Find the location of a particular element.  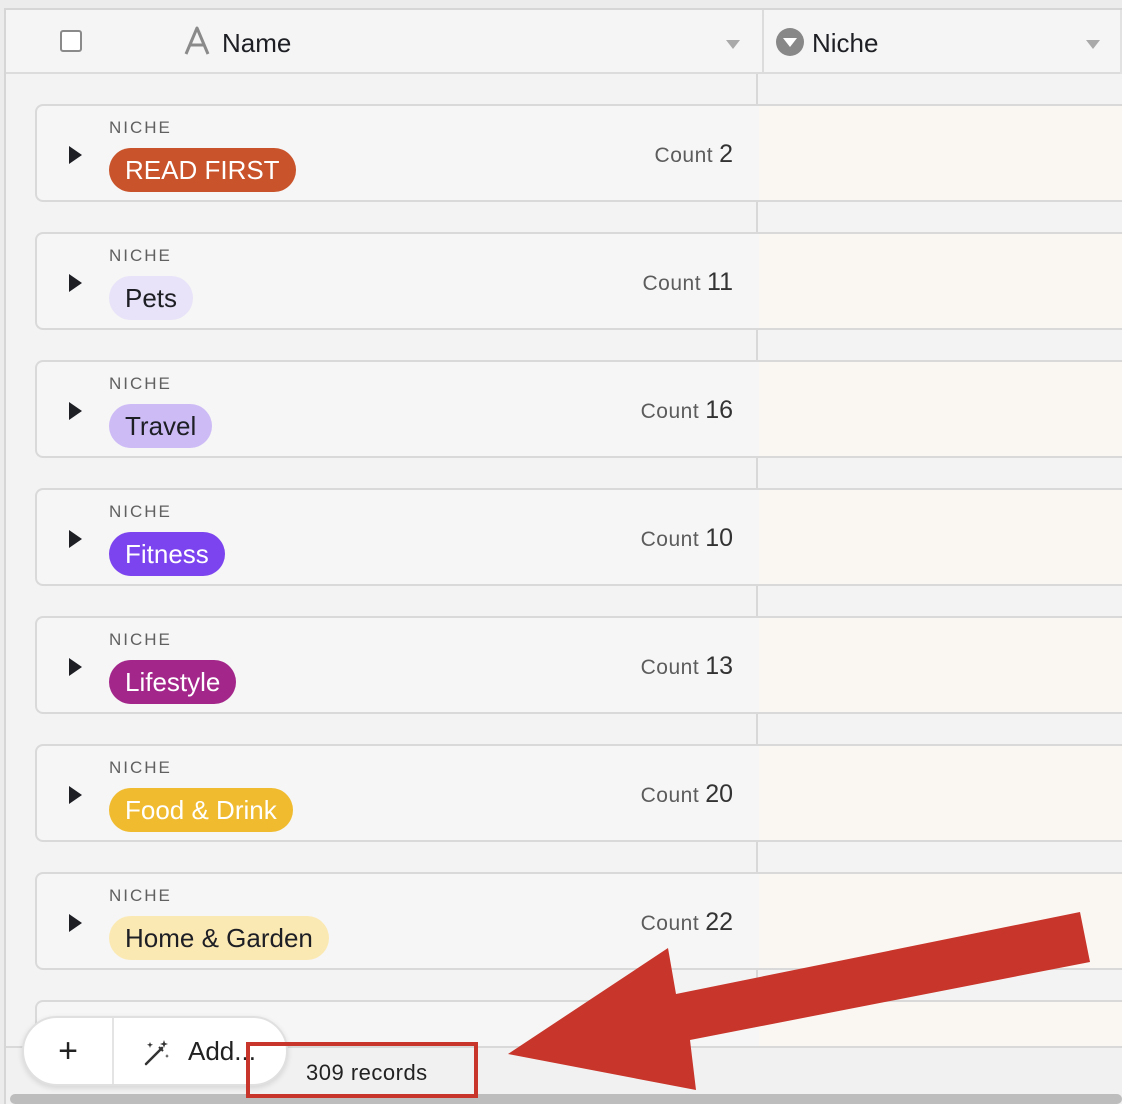

group-header-home-garden: NICHE Home & Garden Count 22 is located at coordinates (397, 921).